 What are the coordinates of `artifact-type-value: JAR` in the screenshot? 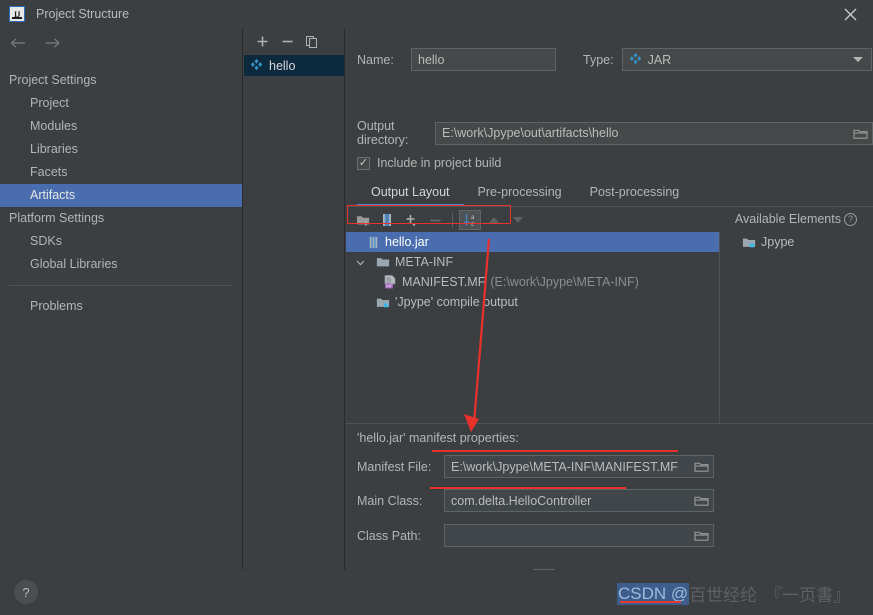 It's located at (659, 59).